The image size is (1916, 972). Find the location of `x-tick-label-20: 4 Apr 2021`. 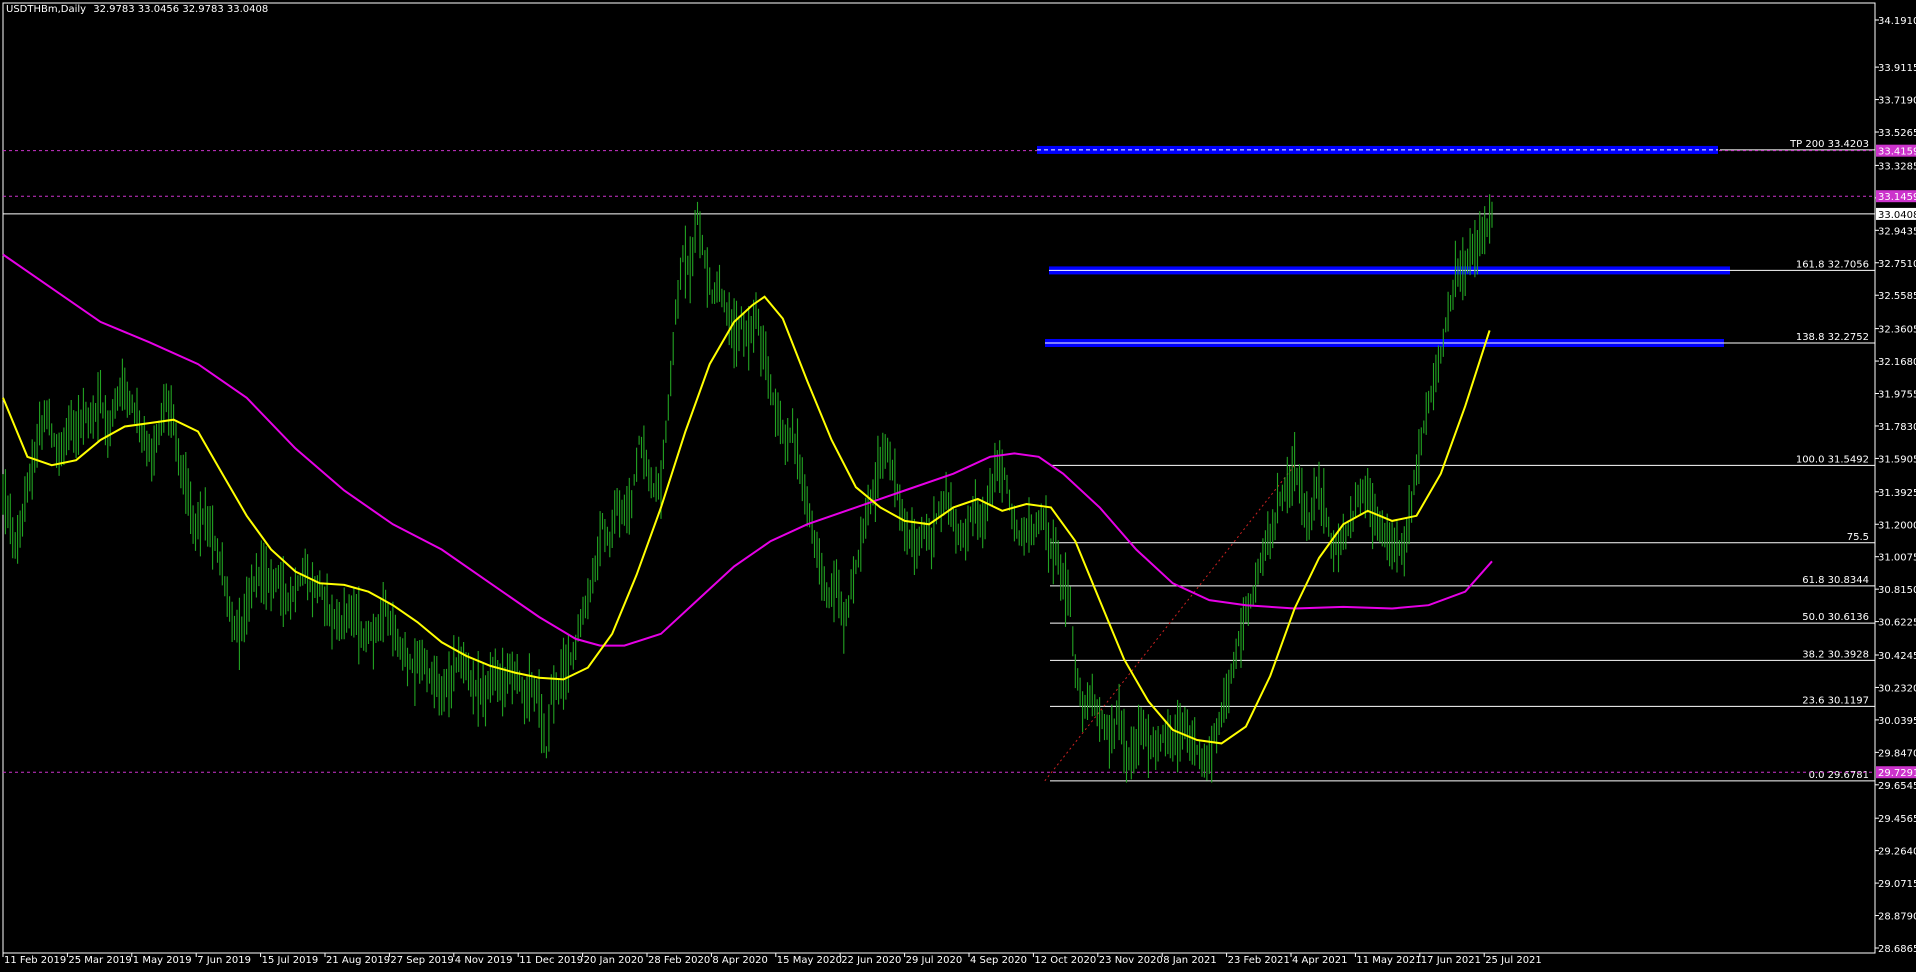

x-tick-label-20: 4 Apr 2021 is located at coordinates (1319, 960).